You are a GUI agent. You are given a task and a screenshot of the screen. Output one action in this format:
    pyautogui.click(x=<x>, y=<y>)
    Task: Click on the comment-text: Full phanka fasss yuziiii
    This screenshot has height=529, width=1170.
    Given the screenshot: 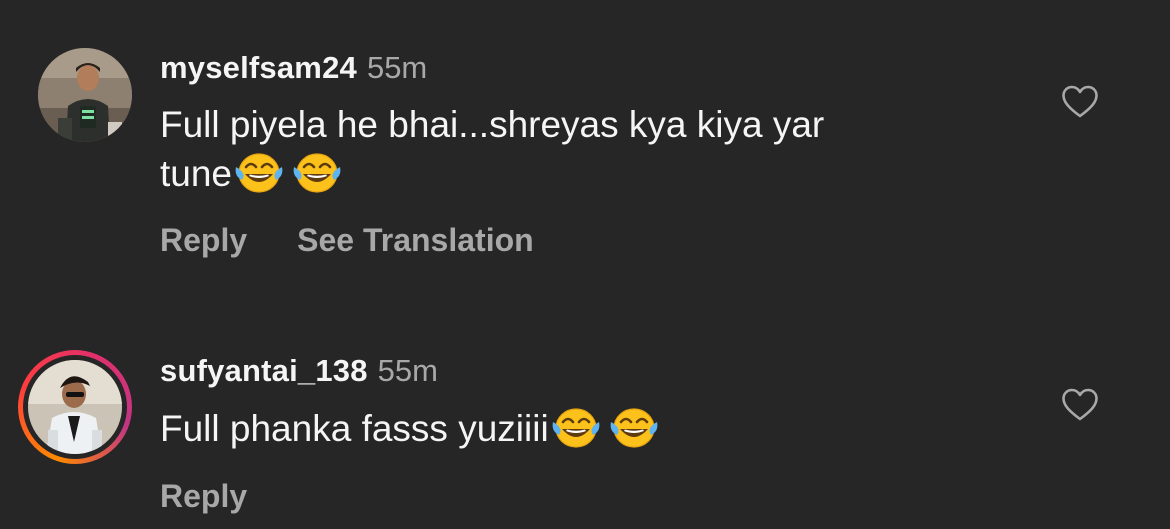 What is the action you would take?
    pyautogui.click(x=560, y=428)
    